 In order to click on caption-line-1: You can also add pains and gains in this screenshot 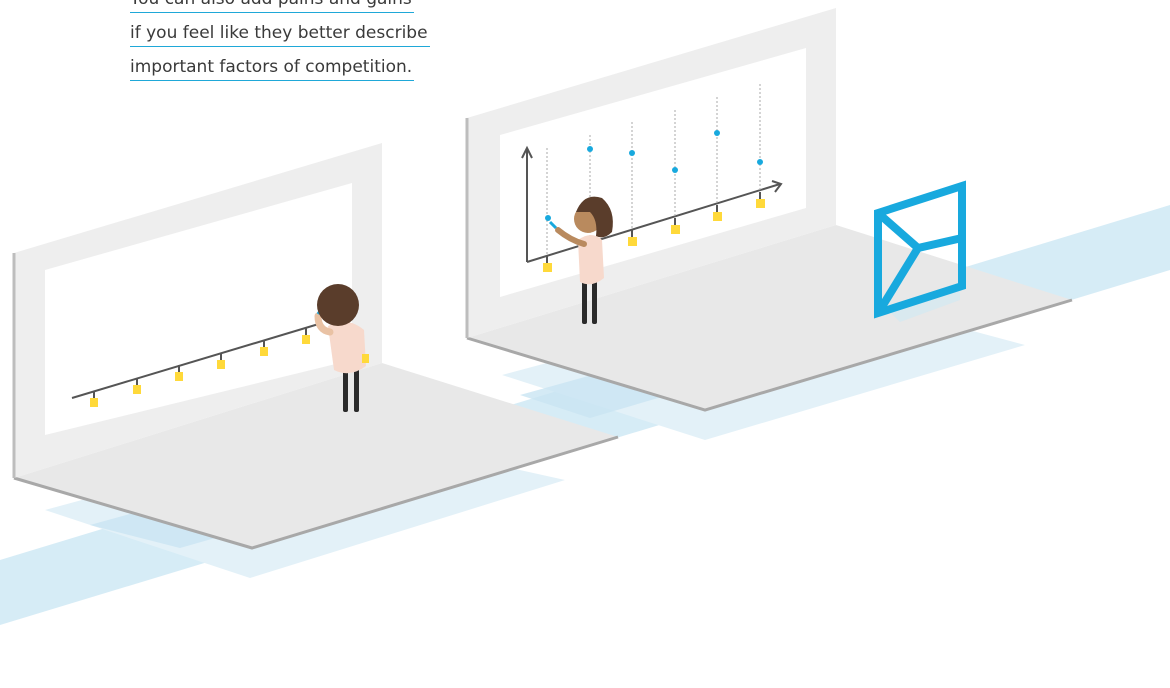, I will do `click(272, 6)`.